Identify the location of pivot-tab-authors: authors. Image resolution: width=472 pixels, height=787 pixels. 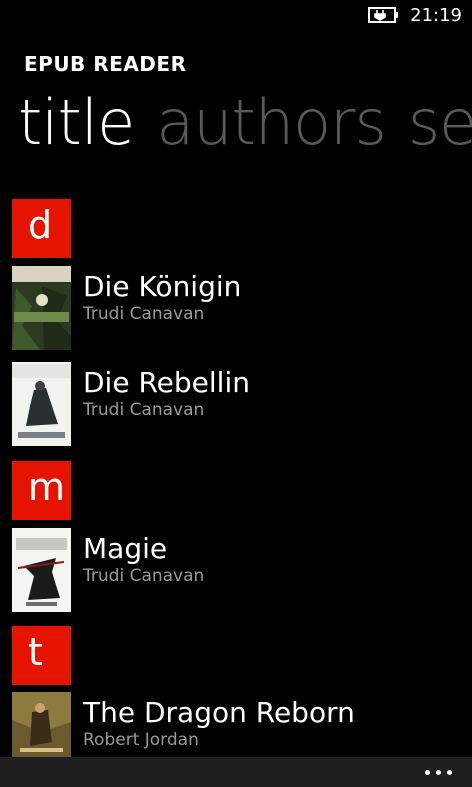
(271, 122).